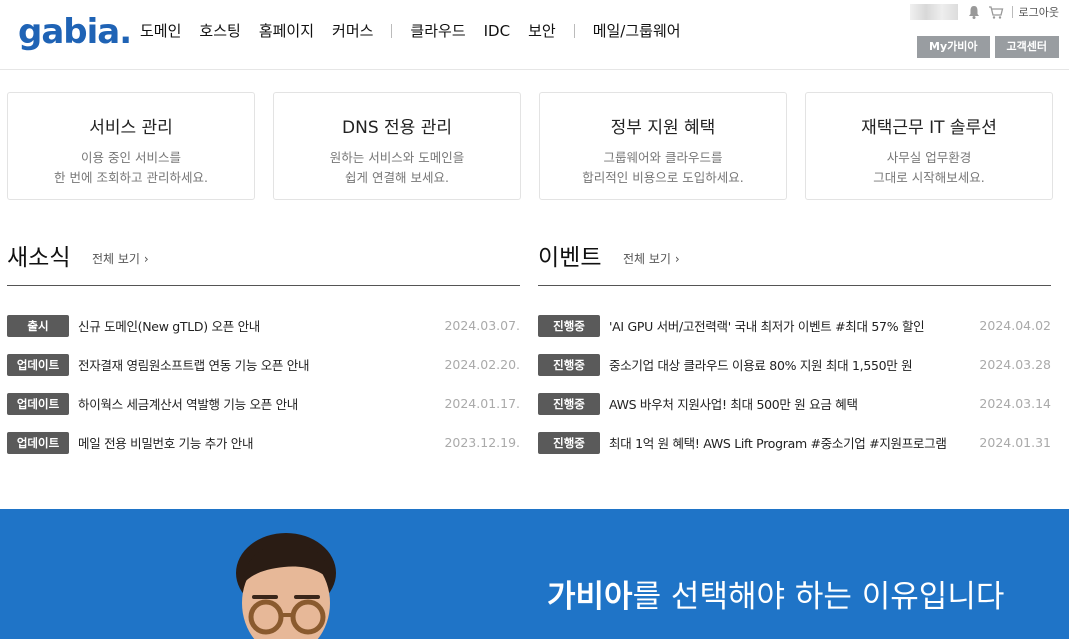 The image size is (1069, 639). What do you see at coordinates (953, 47) in the screenshot?
I see `my-gabia-button: My가비아` at bounding box center [953, 47].